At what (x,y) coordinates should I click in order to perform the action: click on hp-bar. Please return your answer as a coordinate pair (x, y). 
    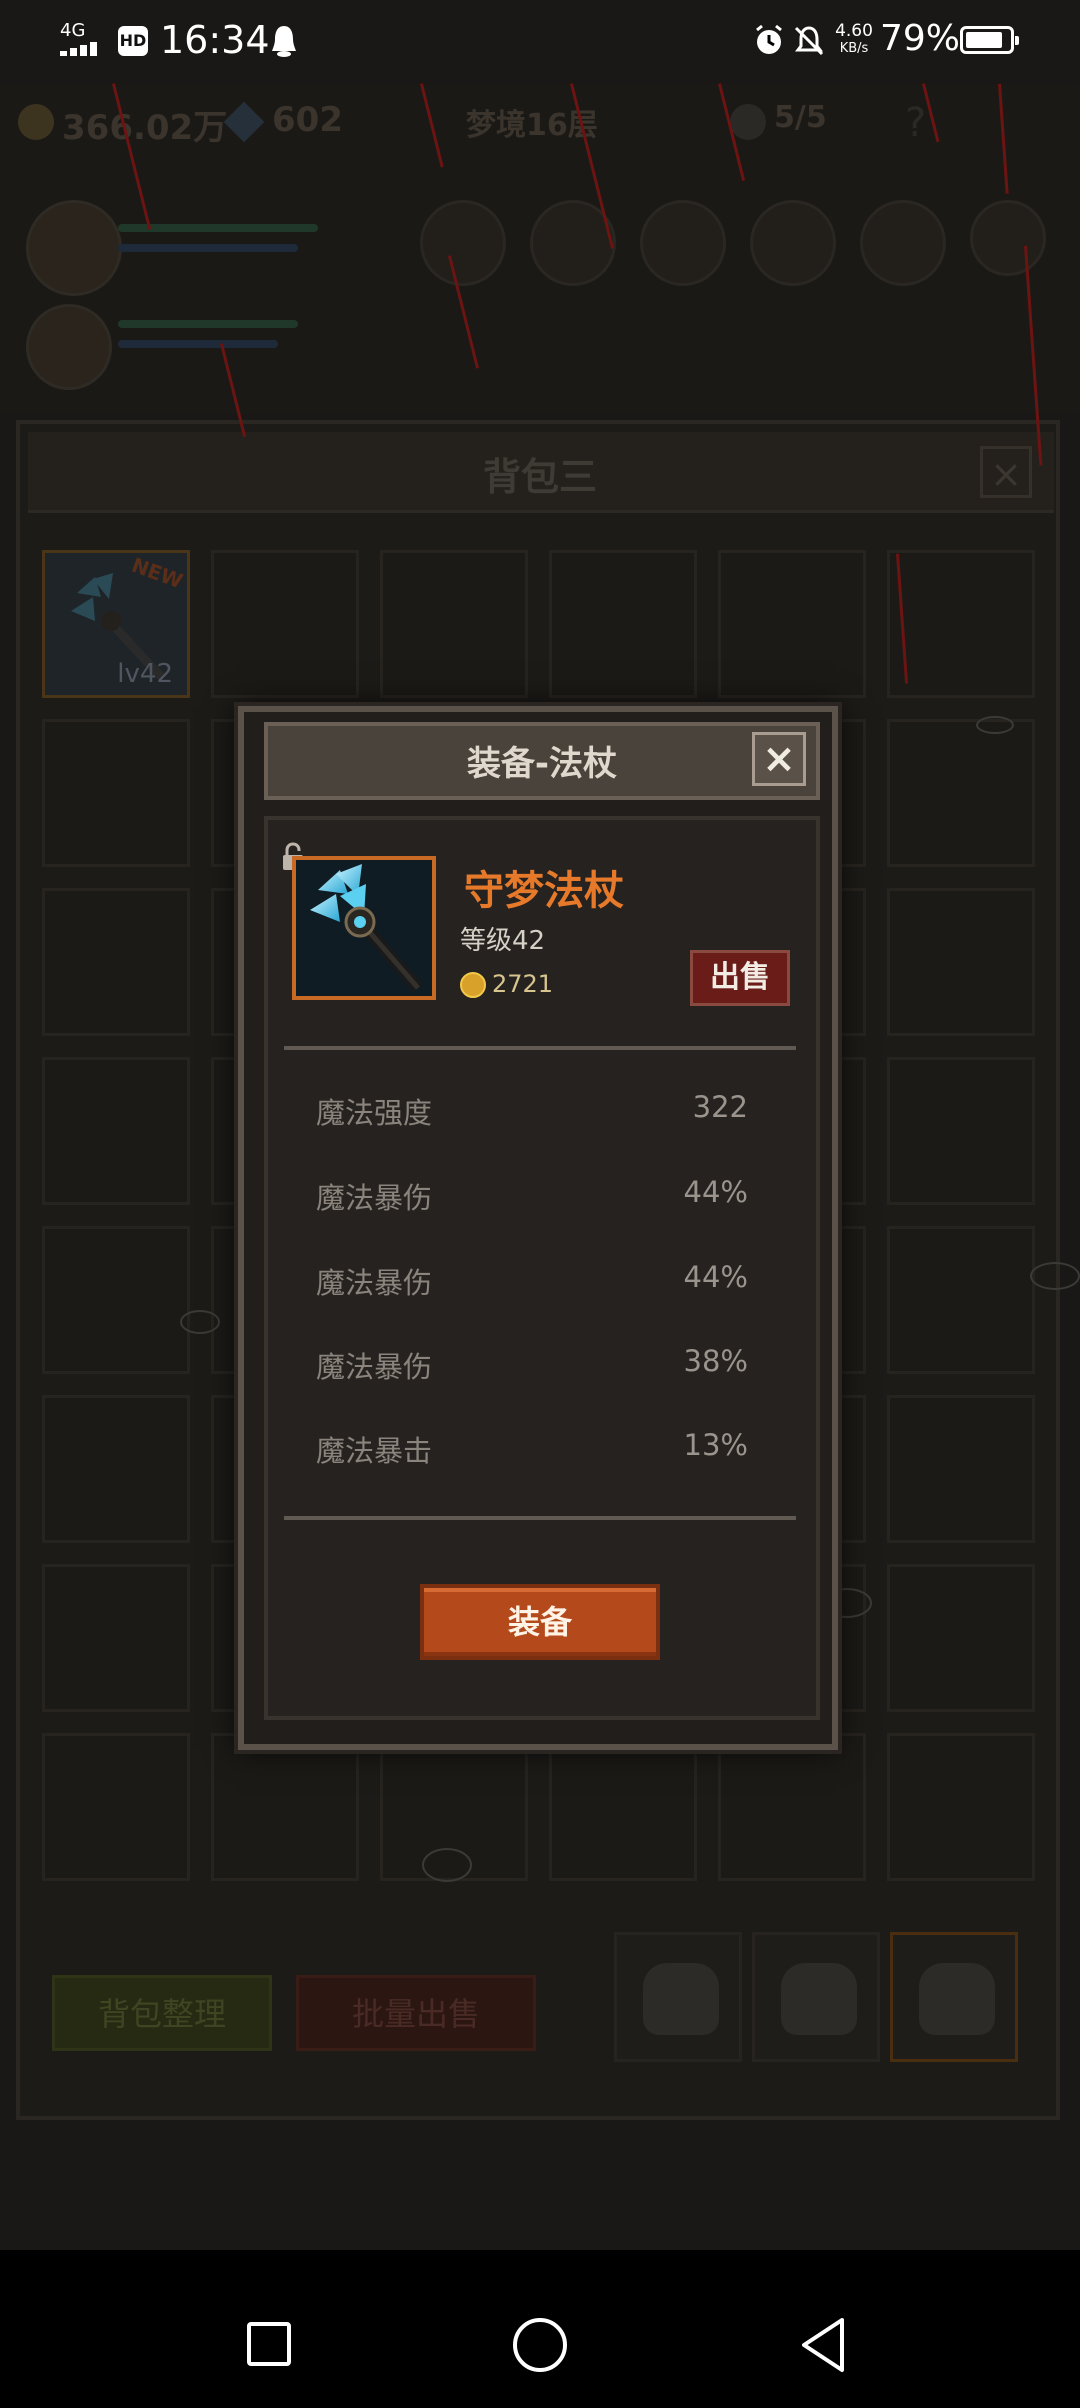
    Looking at the image, I should click on (208, 324).